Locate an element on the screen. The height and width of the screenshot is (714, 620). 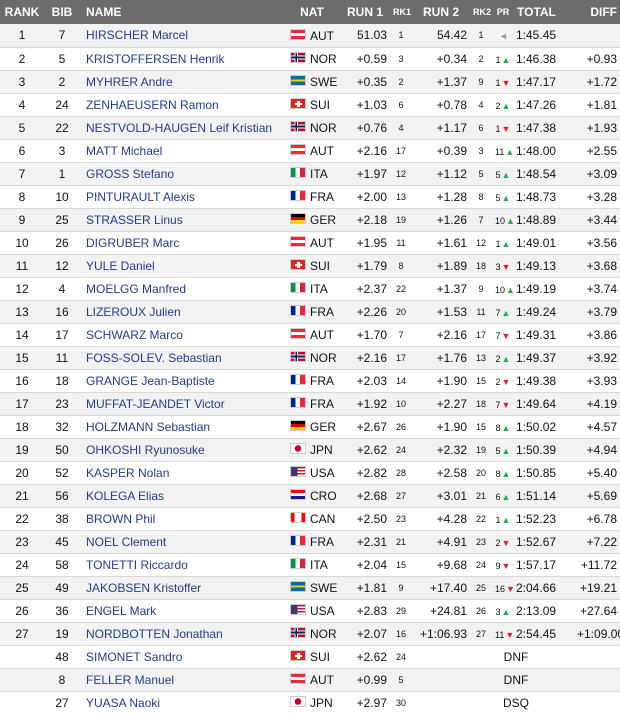
nation-code: SWE is located at coordinates (324, 81).